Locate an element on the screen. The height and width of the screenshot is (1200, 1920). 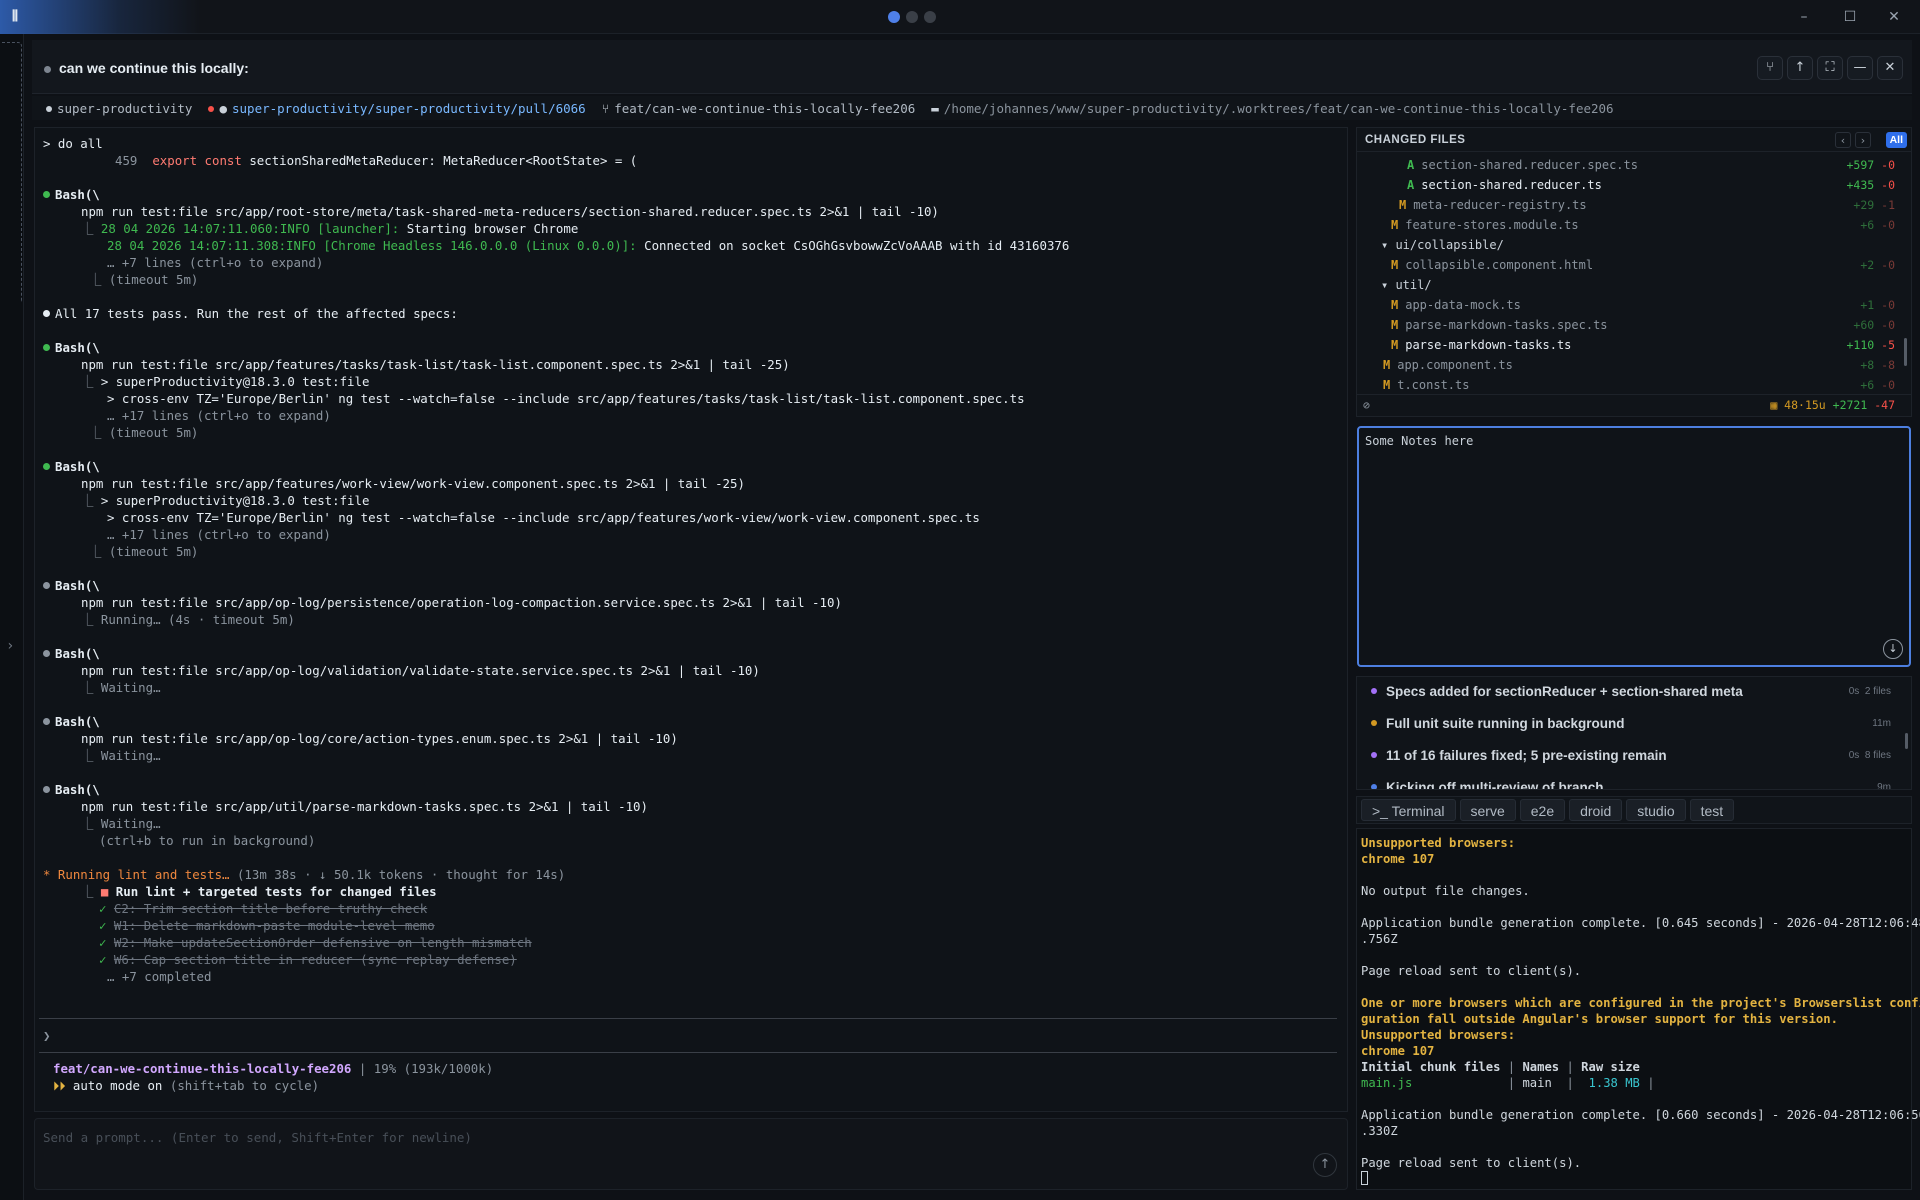
tab-test: test is located at coordinates (1712, 810).